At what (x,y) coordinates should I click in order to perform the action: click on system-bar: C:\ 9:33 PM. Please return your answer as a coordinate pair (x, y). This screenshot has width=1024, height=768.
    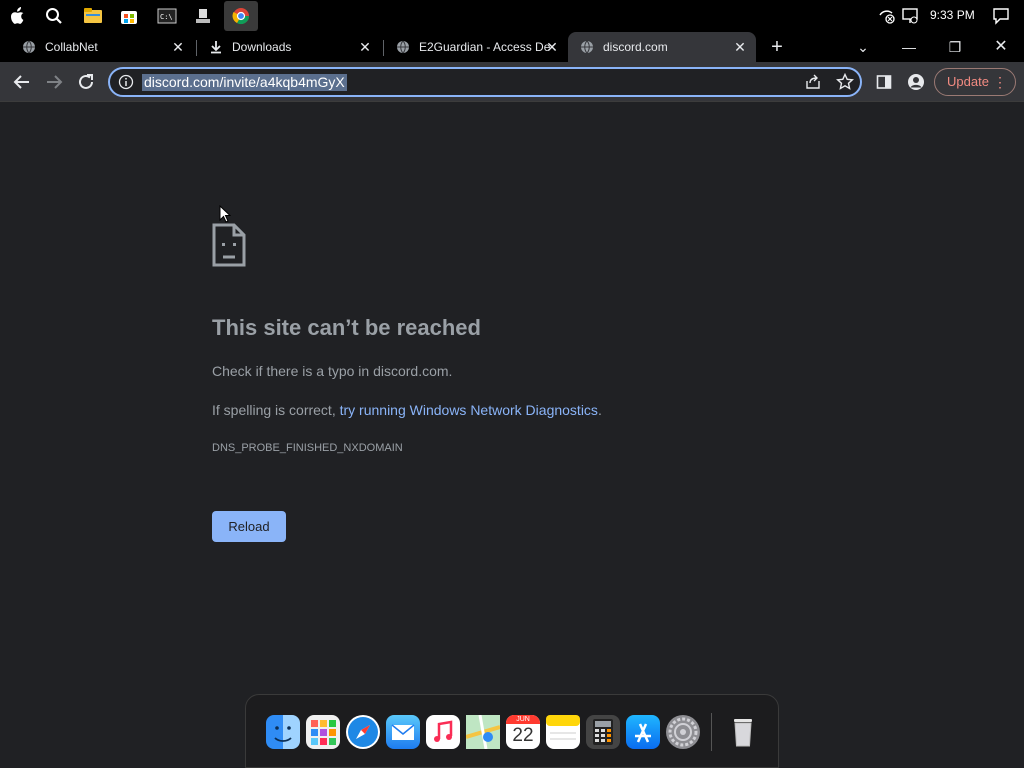
    Looking at the image, I should click on (512, 16).